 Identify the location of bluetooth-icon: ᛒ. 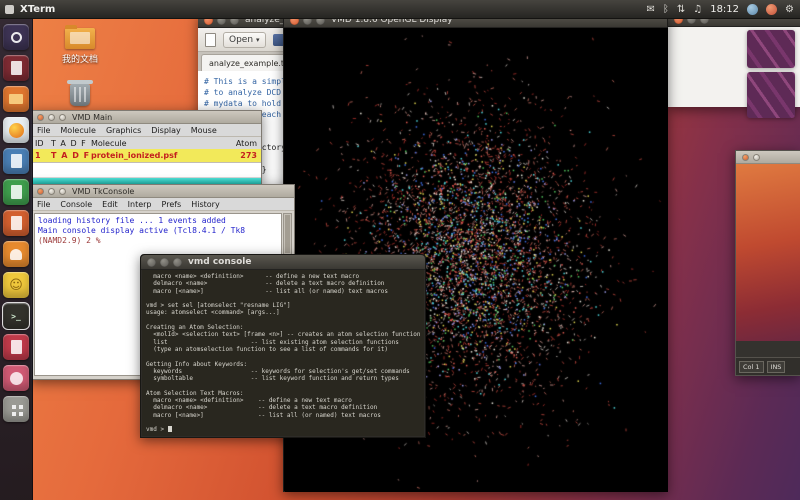
(666, 9).